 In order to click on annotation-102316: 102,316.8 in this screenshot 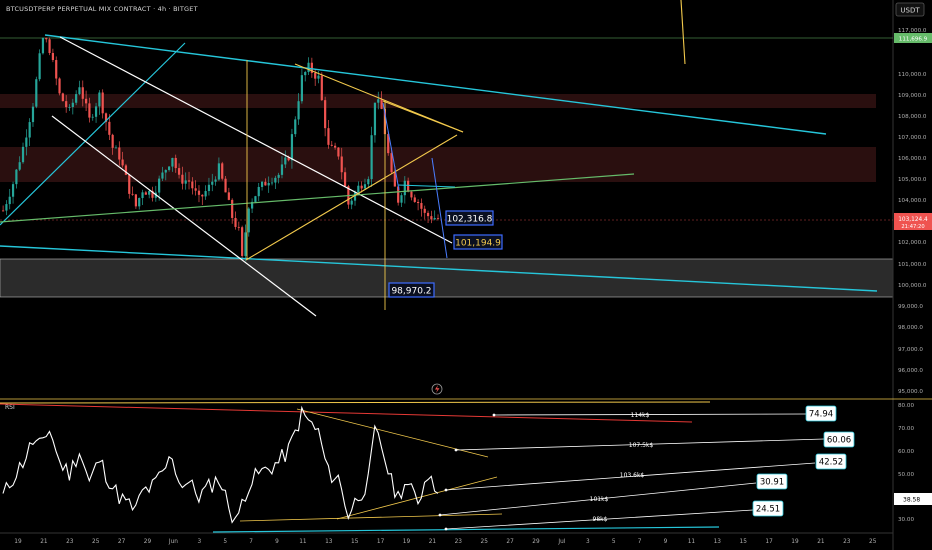, I will do `click(469, 218)`.